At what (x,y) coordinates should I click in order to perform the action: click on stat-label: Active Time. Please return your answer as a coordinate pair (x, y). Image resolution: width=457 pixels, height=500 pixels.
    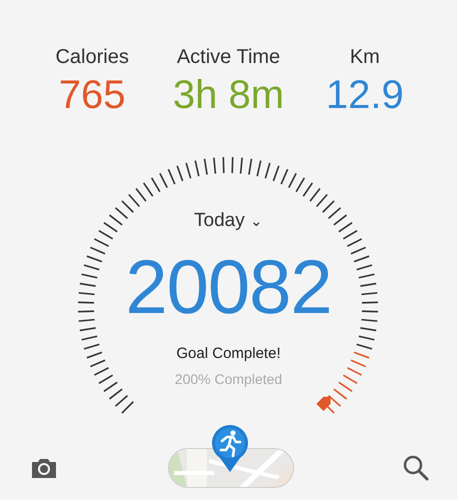
    Looking at the image, I should click on (228, 57).